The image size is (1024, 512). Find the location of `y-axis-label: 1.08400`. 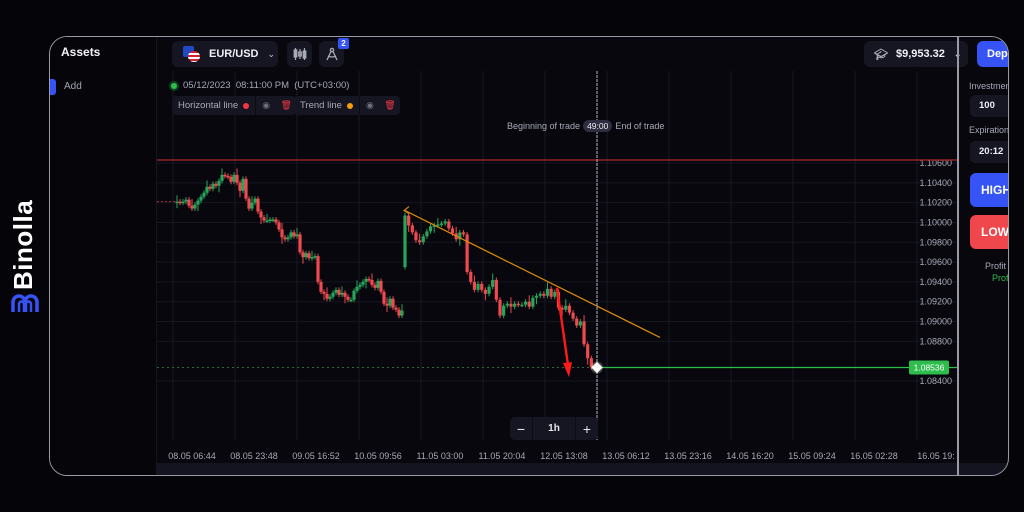

y-axis-label: 1.08400 is located at coordinates (935, 381).